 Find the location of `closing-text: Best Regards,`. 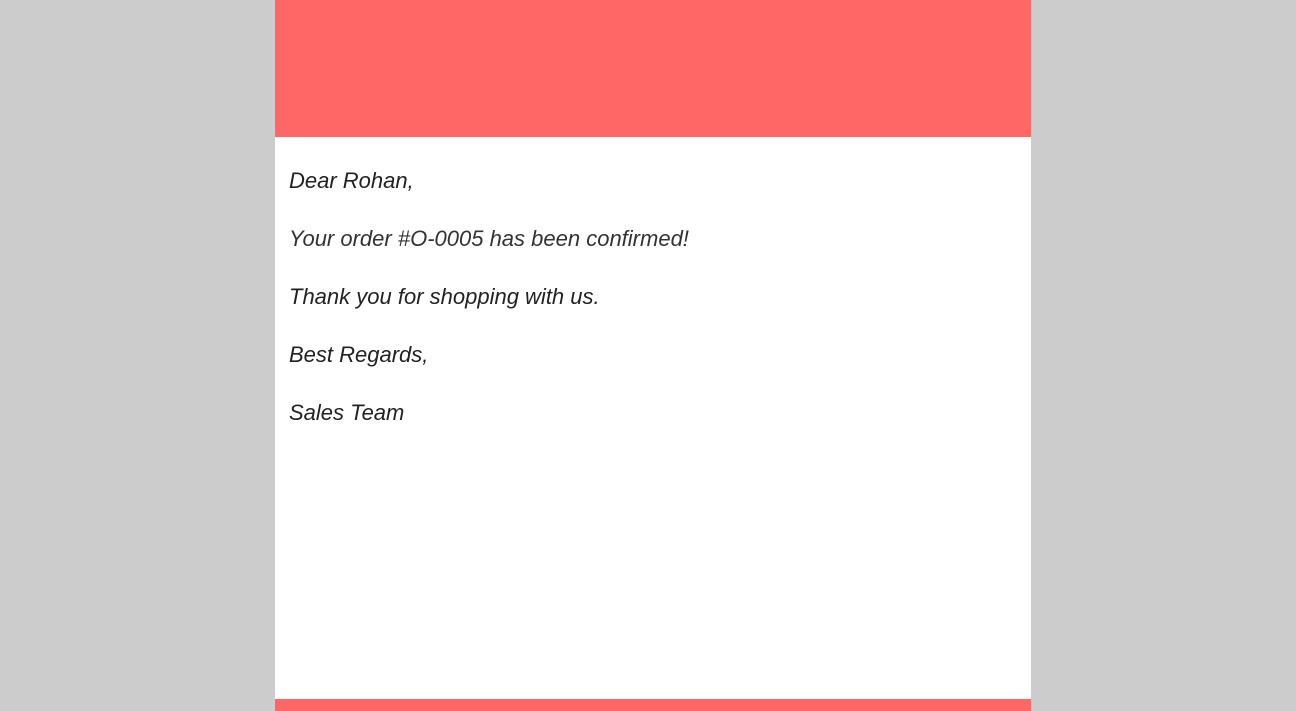

closing-text: Best Regards, is located at coordinates (359, 354).